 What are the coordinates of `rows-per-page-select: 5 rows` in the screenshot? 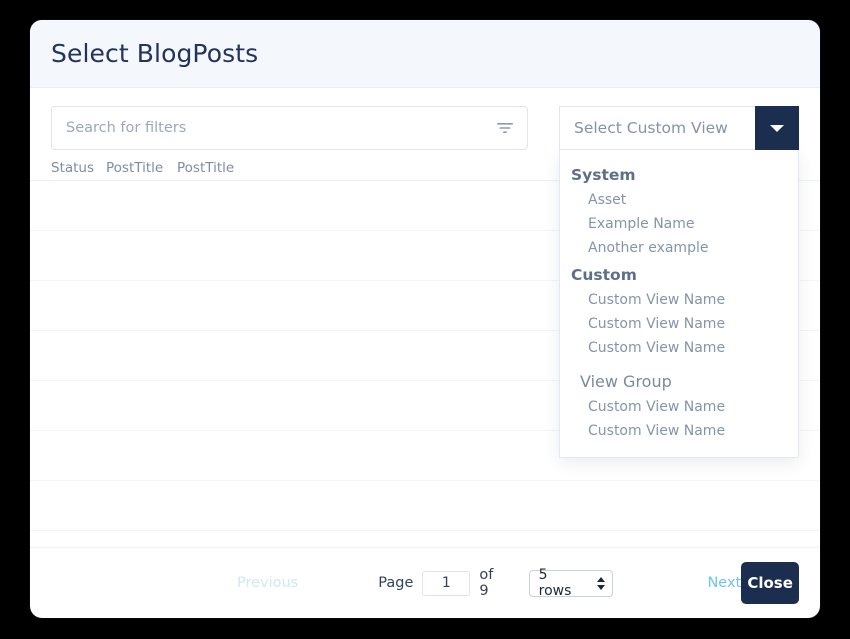 It's located at (571, 583).